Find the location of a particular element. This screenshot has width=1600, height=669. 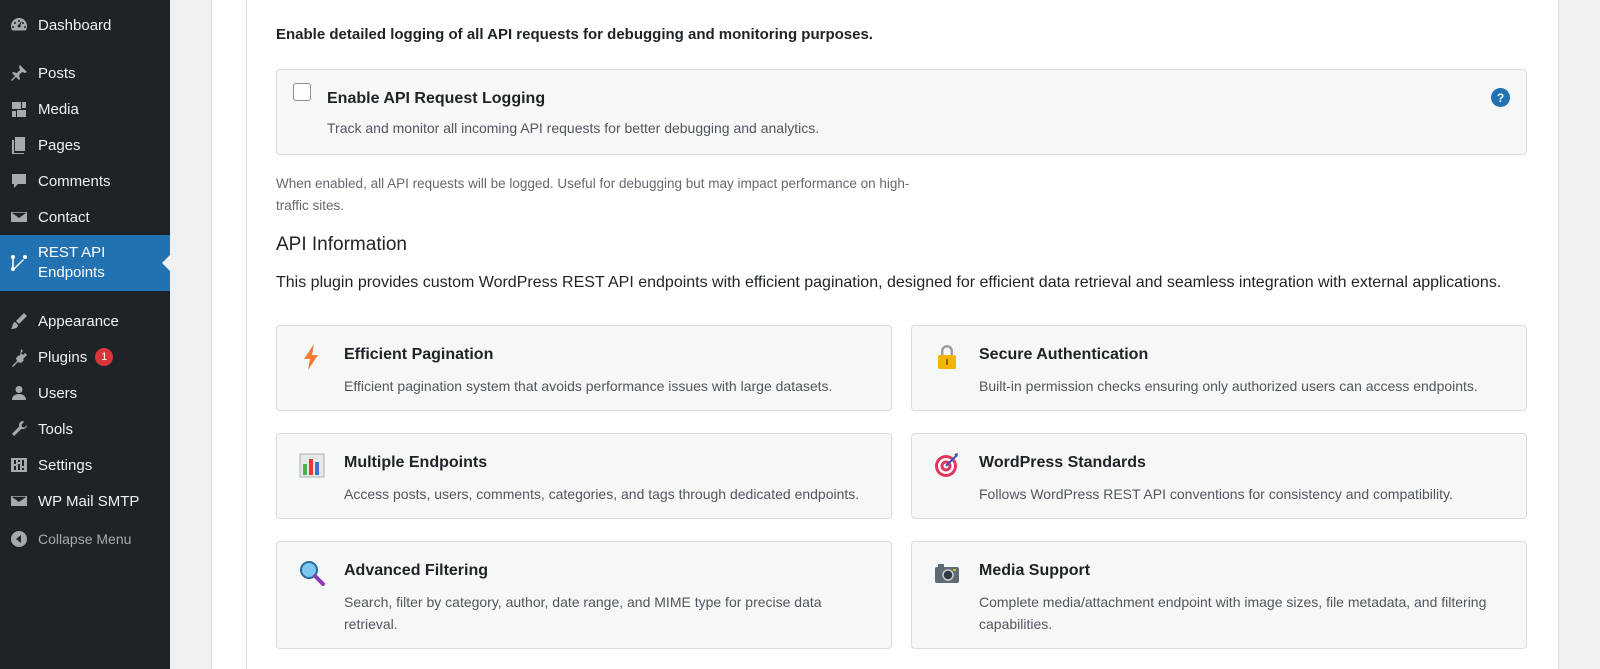

sidebar-item-label: Settings is located at coordinates (65, 465).